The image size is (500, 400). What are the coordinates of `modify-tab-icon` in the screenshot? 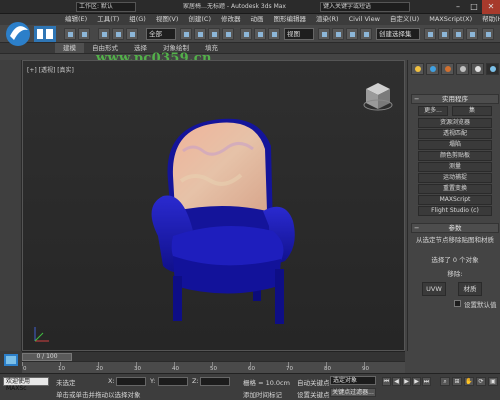 It's located at (432, 69).